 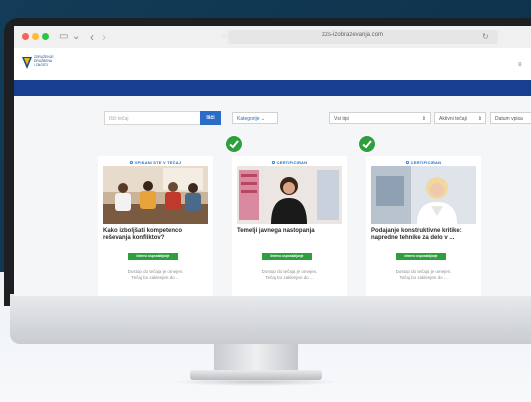 I want to click on shield-icon: ◌, so click(x=224, y=36).